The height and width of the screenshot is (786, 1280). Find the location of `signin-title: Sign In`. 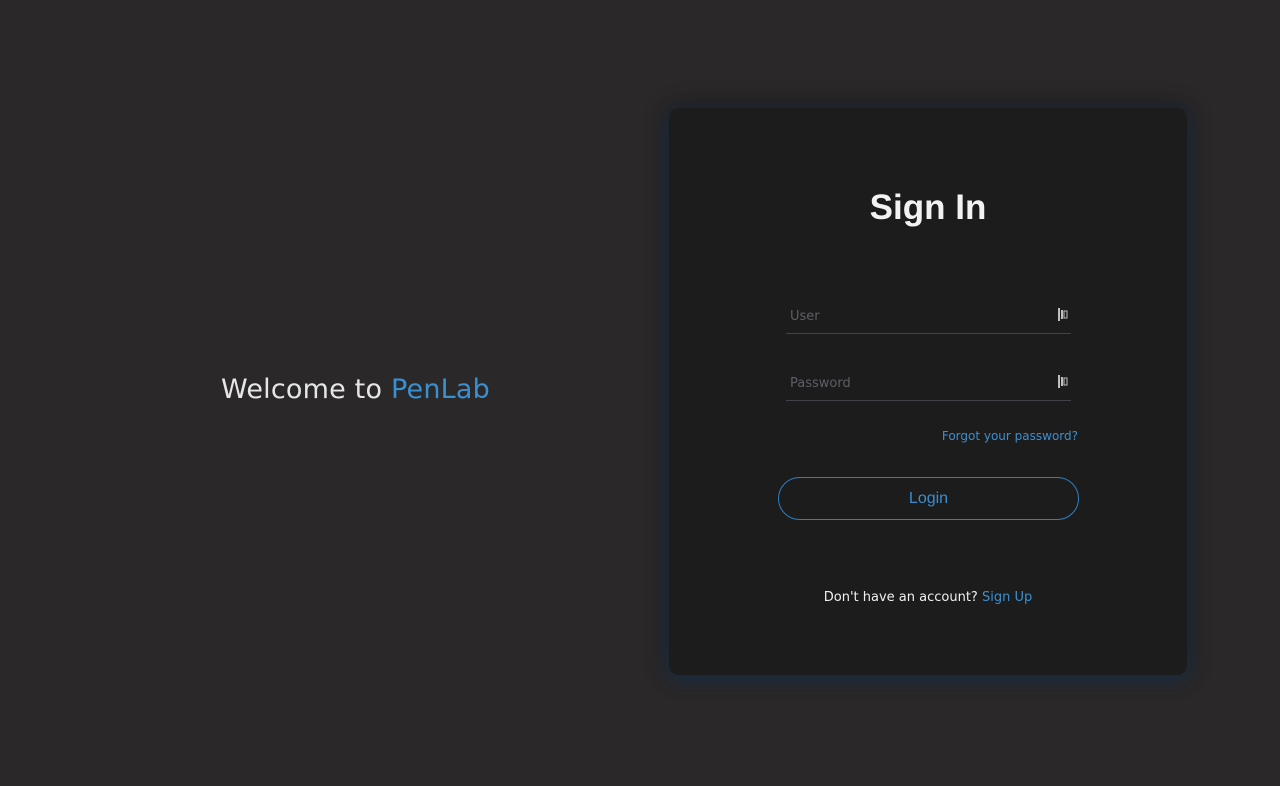

signin-title: Sign In is located at coordinates (928, 207).